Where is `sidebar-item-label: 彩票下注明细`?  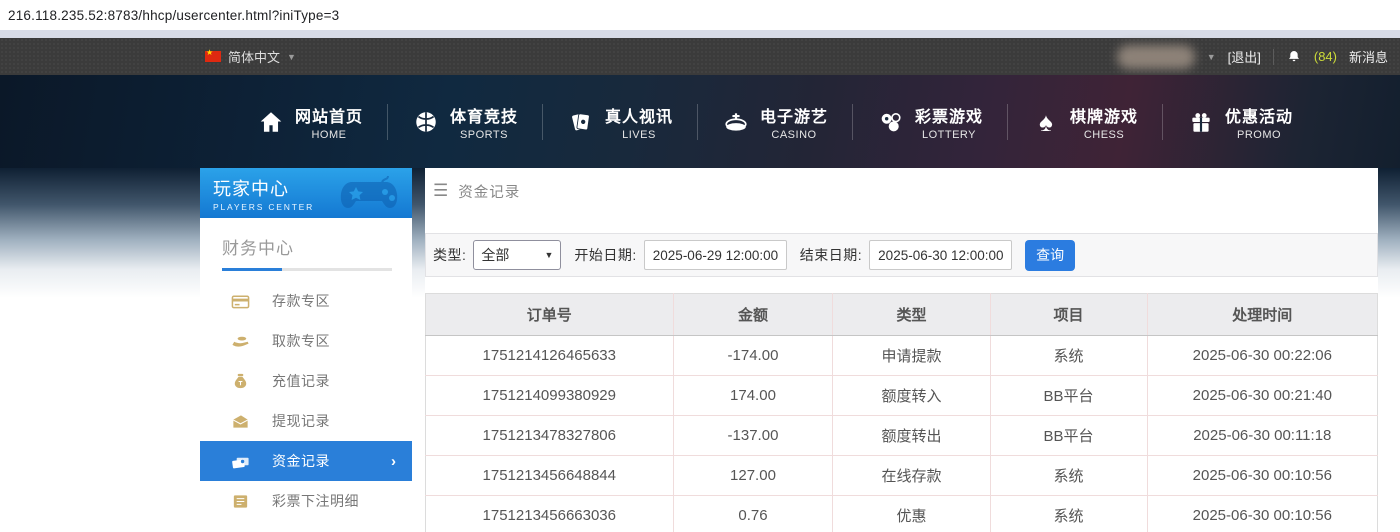 sidebar-item-label: 彩票下注明细 is located at coordinates (315, 501).